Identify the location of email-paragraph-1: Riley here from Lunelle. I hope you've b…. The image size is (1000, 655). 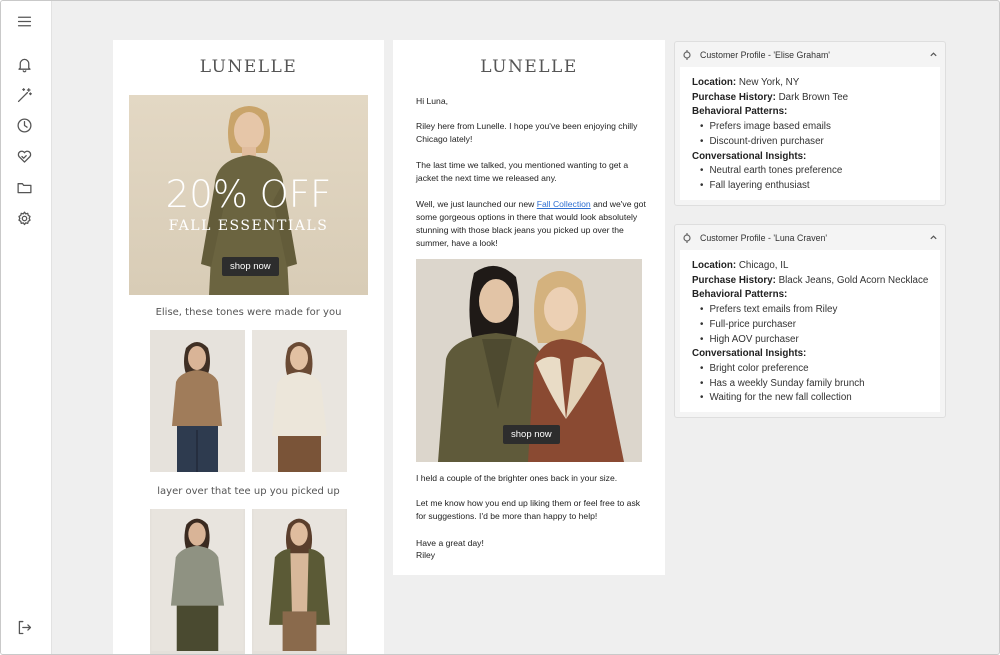
(527, 132).